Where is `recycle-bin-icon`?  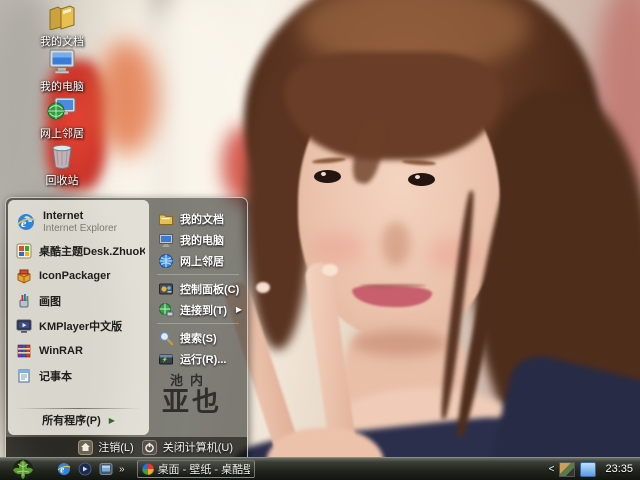 recycle-bin-icon is located at coordinates (62, 155).